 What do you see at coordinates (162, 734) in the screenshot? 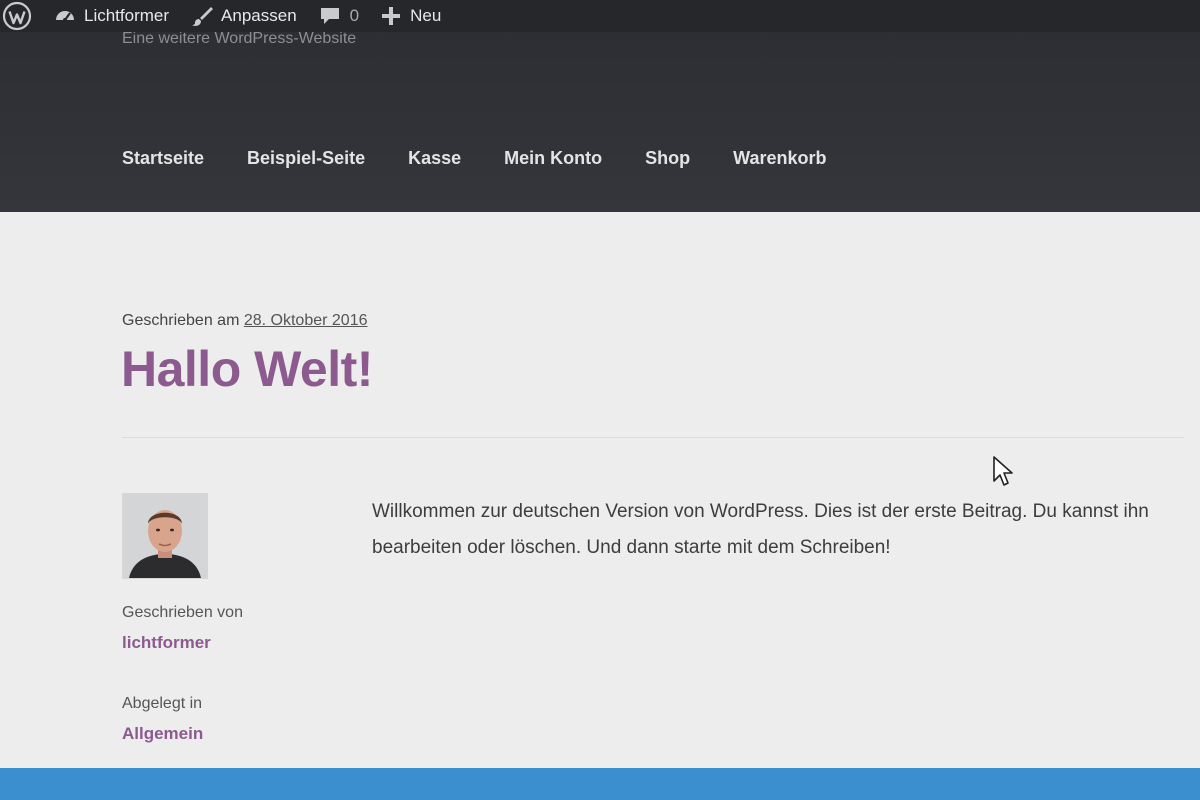
I see `category-link: Allgemein` at bounding box center [162, 734].